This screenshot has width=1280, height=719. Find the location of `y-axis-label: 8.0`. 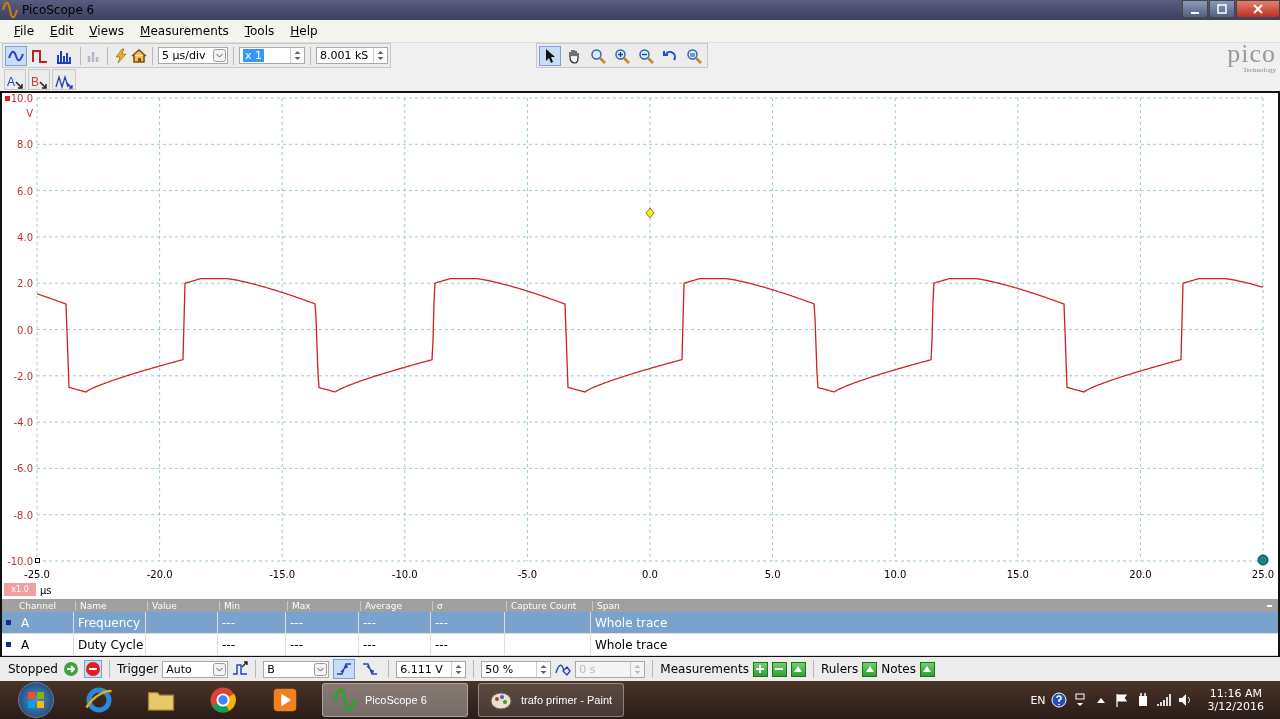

y-axis-label: 8.0 is located at coordinates (25, 145).